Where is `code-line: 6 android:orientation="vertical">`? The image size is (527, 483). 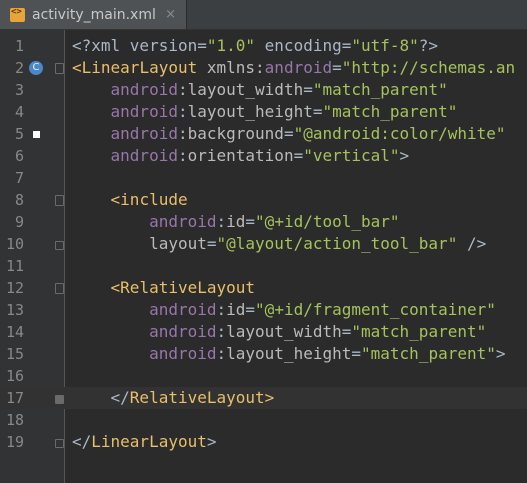
code-line: 6 android:orientation="vertical"> is located at coordinates (263, 156).